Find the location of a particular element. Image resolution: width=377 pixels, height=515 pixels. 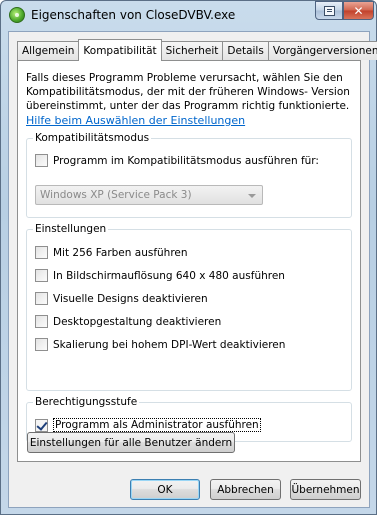

help-link: Hilfe beim Auswählen der Einstellungen is located at coordinates (135, 120).